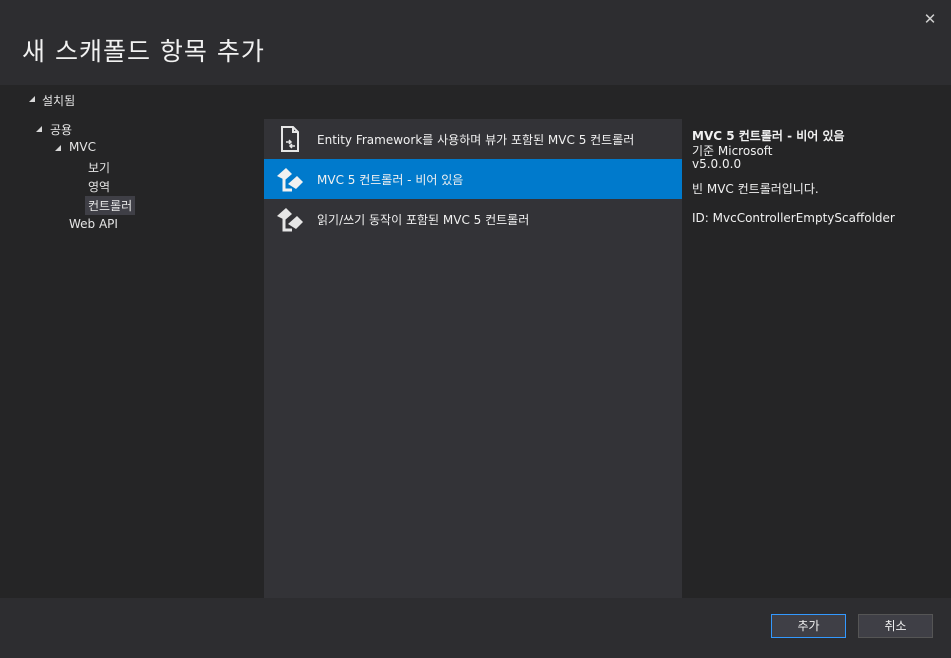 The width and height of the screenshot is (951, 658). What do you see at coordinates (808, 626) in the screenshot?
I see `add-button: 추가` at bounding box center [808, 626].